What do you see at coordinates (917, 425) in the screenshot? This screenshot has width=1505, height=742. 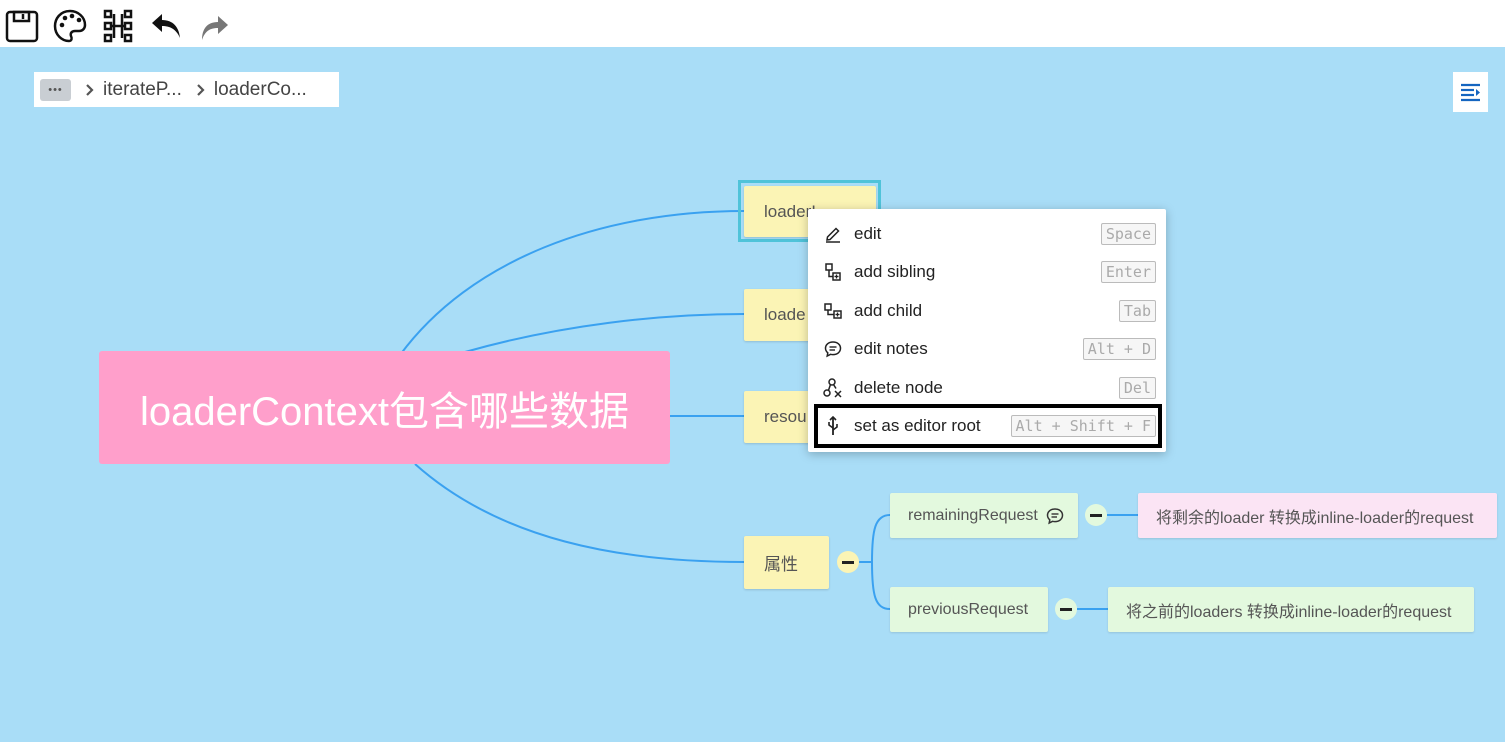 I see `menu-item-label: set as editor root` at bounding box center [917, 425].